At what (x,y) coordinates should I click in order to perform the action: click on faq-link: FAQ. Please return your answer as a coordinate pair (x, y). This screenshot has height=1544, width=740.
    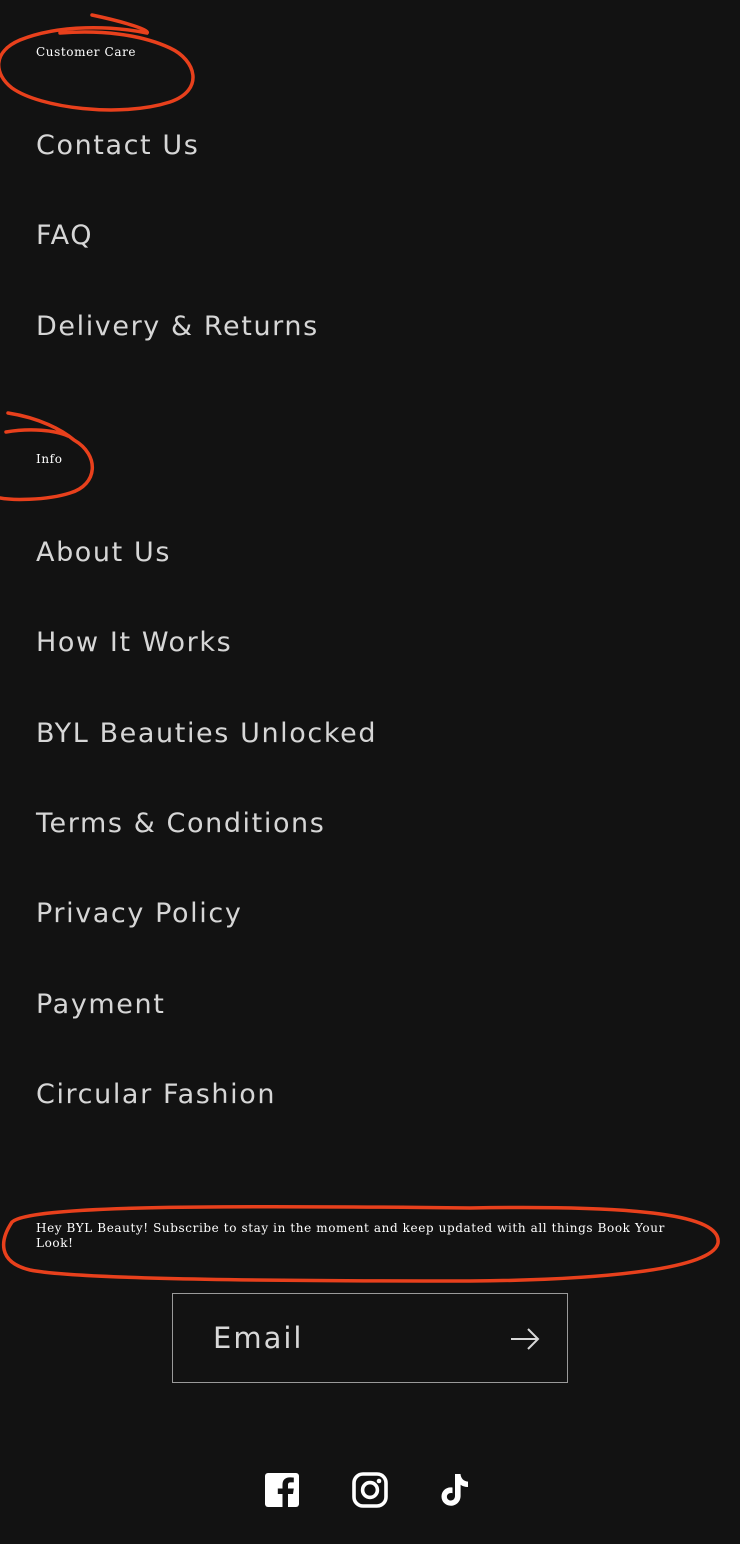
    Looking at the image, I should click on (64, 236).